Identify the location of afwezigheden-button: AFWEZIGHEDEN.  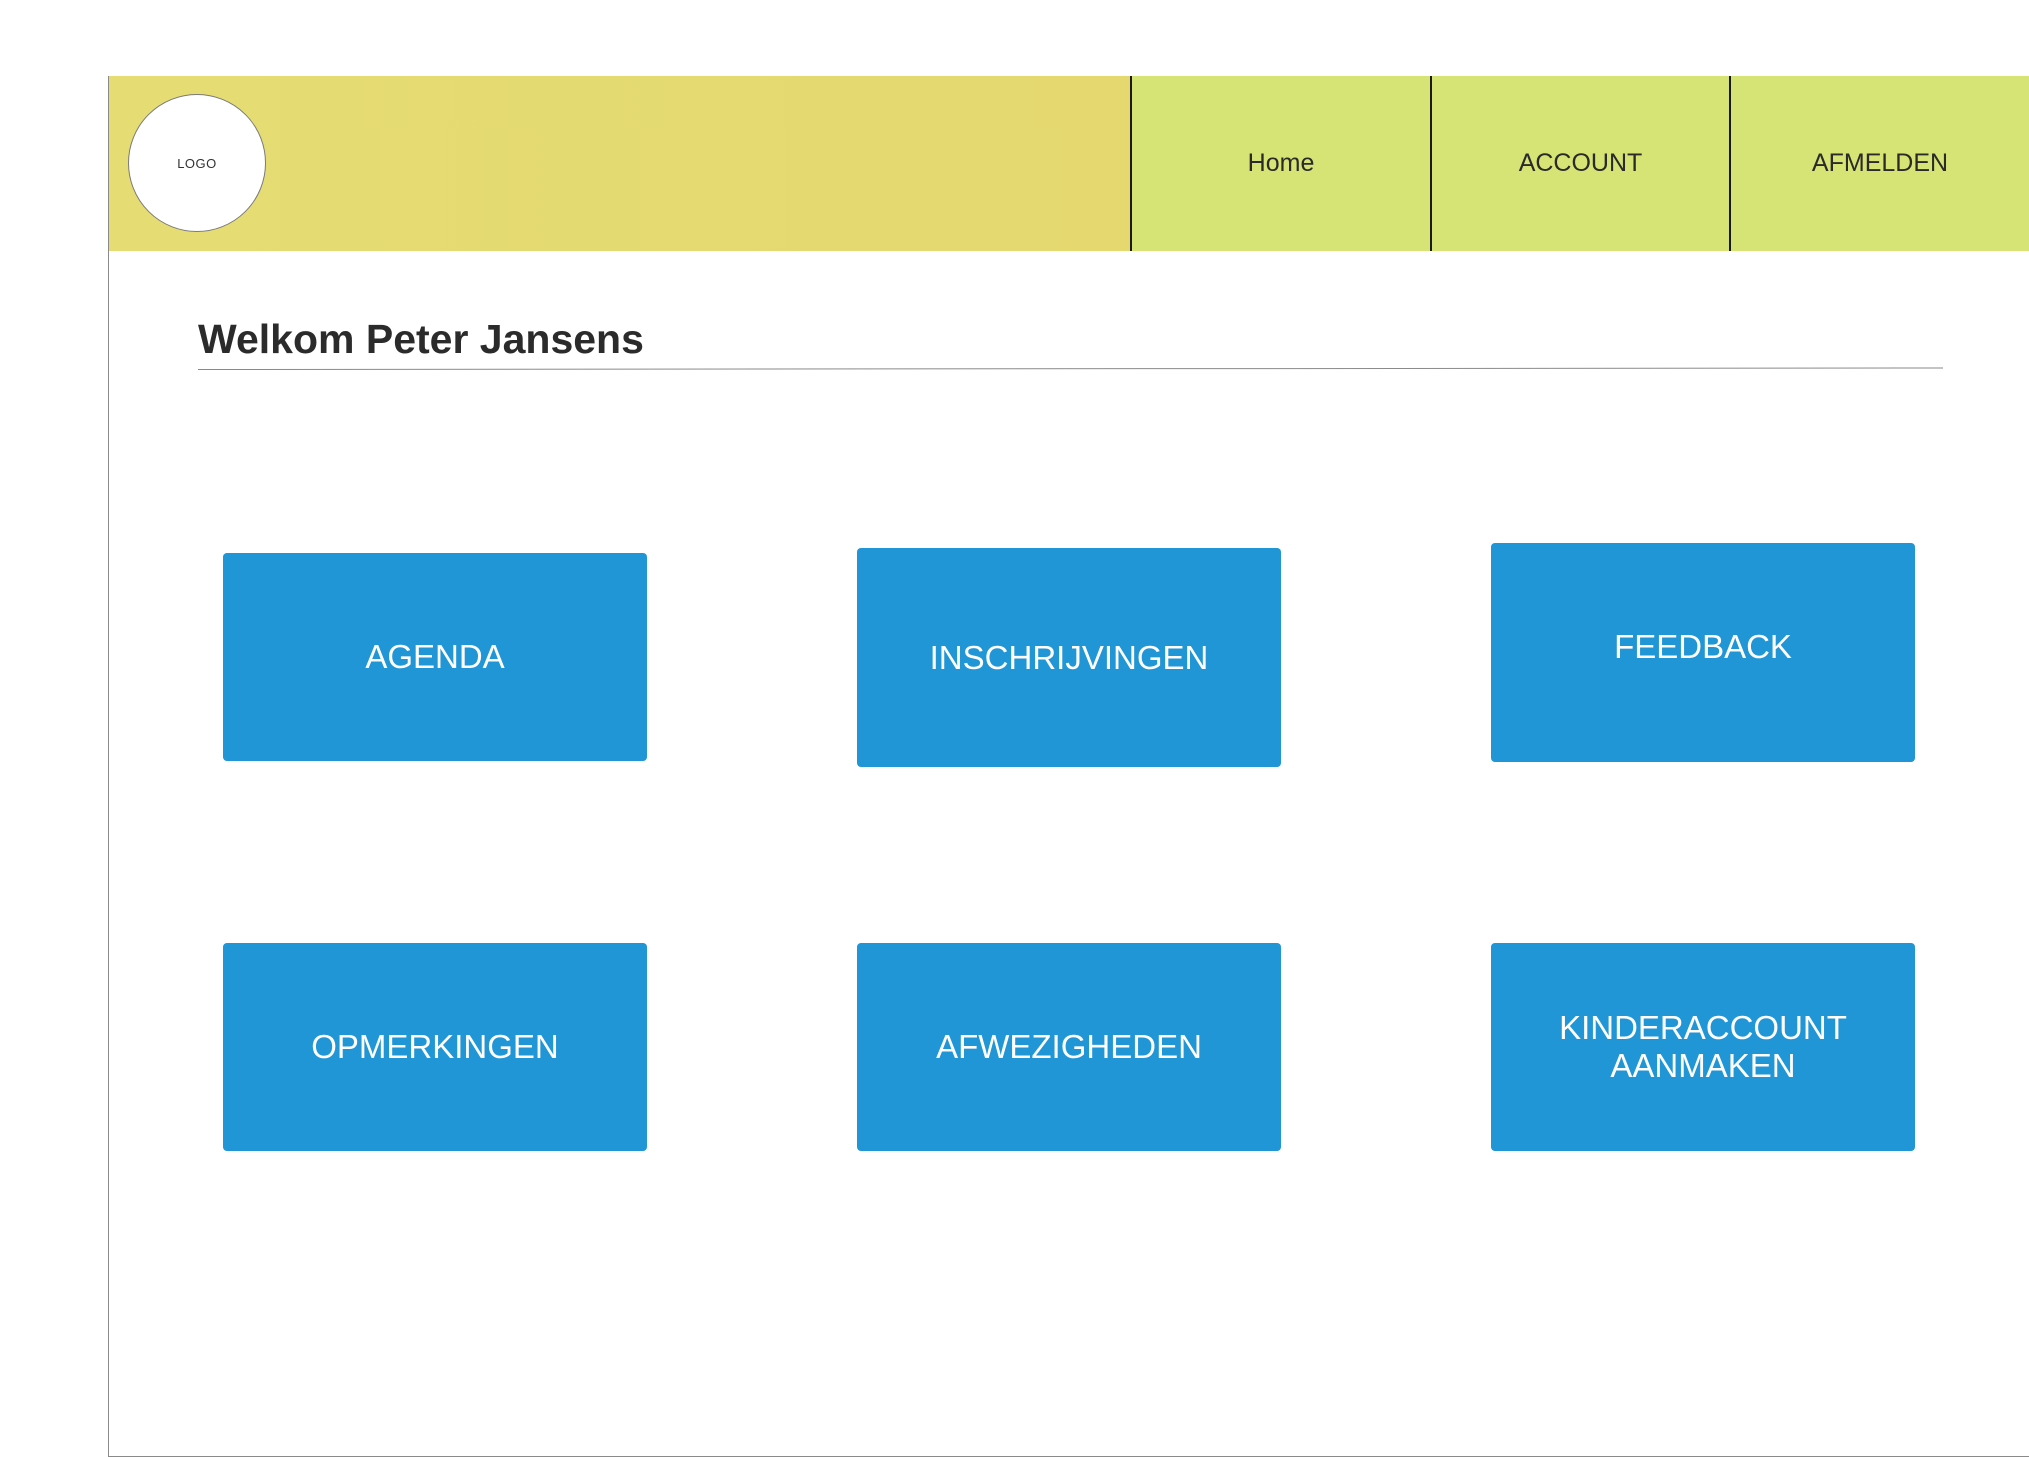
(1069, 1047).